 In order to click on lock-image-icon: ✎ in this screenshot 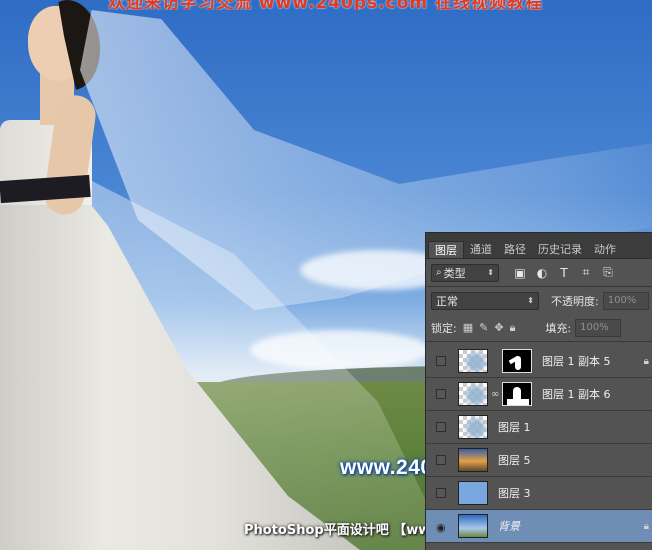, I will do `click(483, 327)`.